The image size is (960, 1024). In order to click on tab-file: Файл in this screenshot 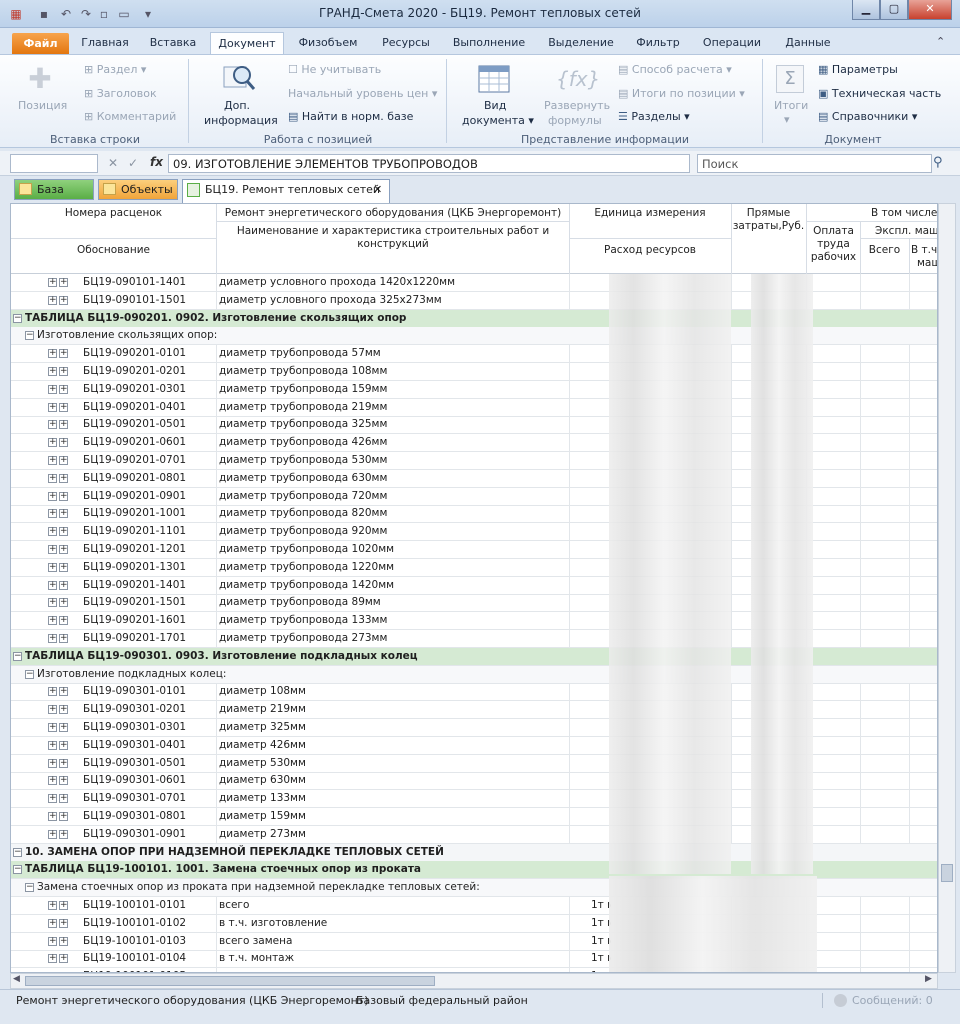, I will do `click(40, 43)`.